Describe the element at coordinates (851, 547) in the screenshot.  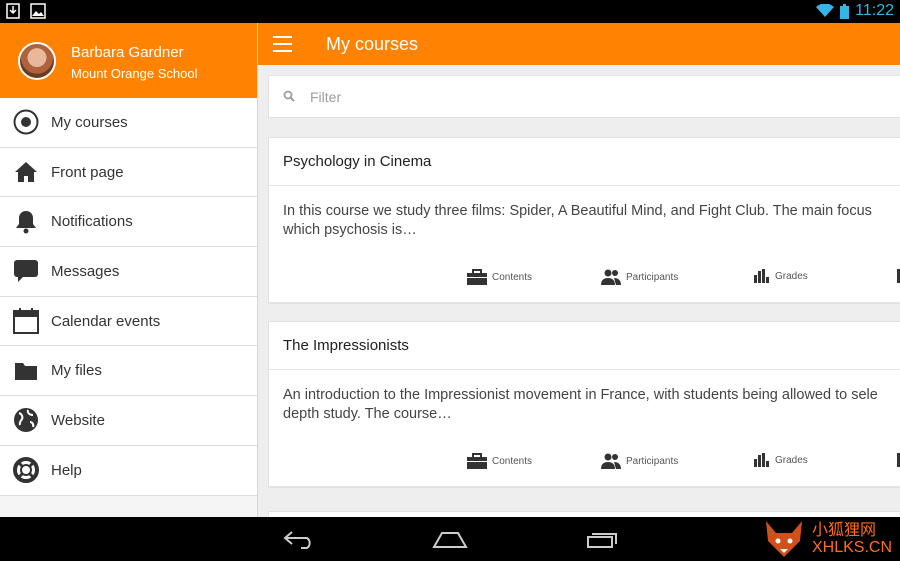
I see `watermark-line: XHLKS.CN` at that location.